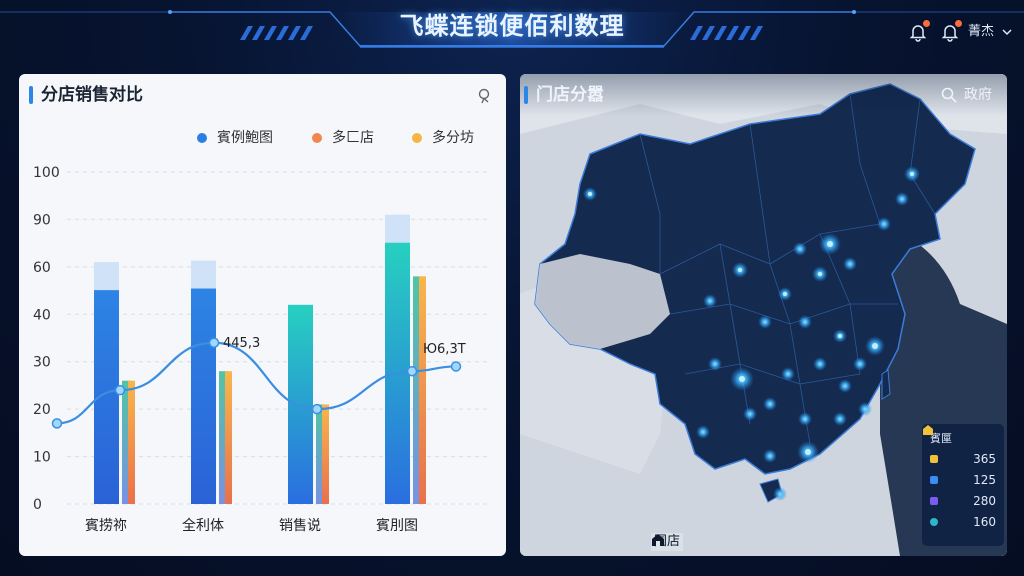 The image size is (1024, 576). What do you see at coordinates (963, 479) in the screenshot?
I see `map-legend-row: 125` at bounding box center [963, 479].